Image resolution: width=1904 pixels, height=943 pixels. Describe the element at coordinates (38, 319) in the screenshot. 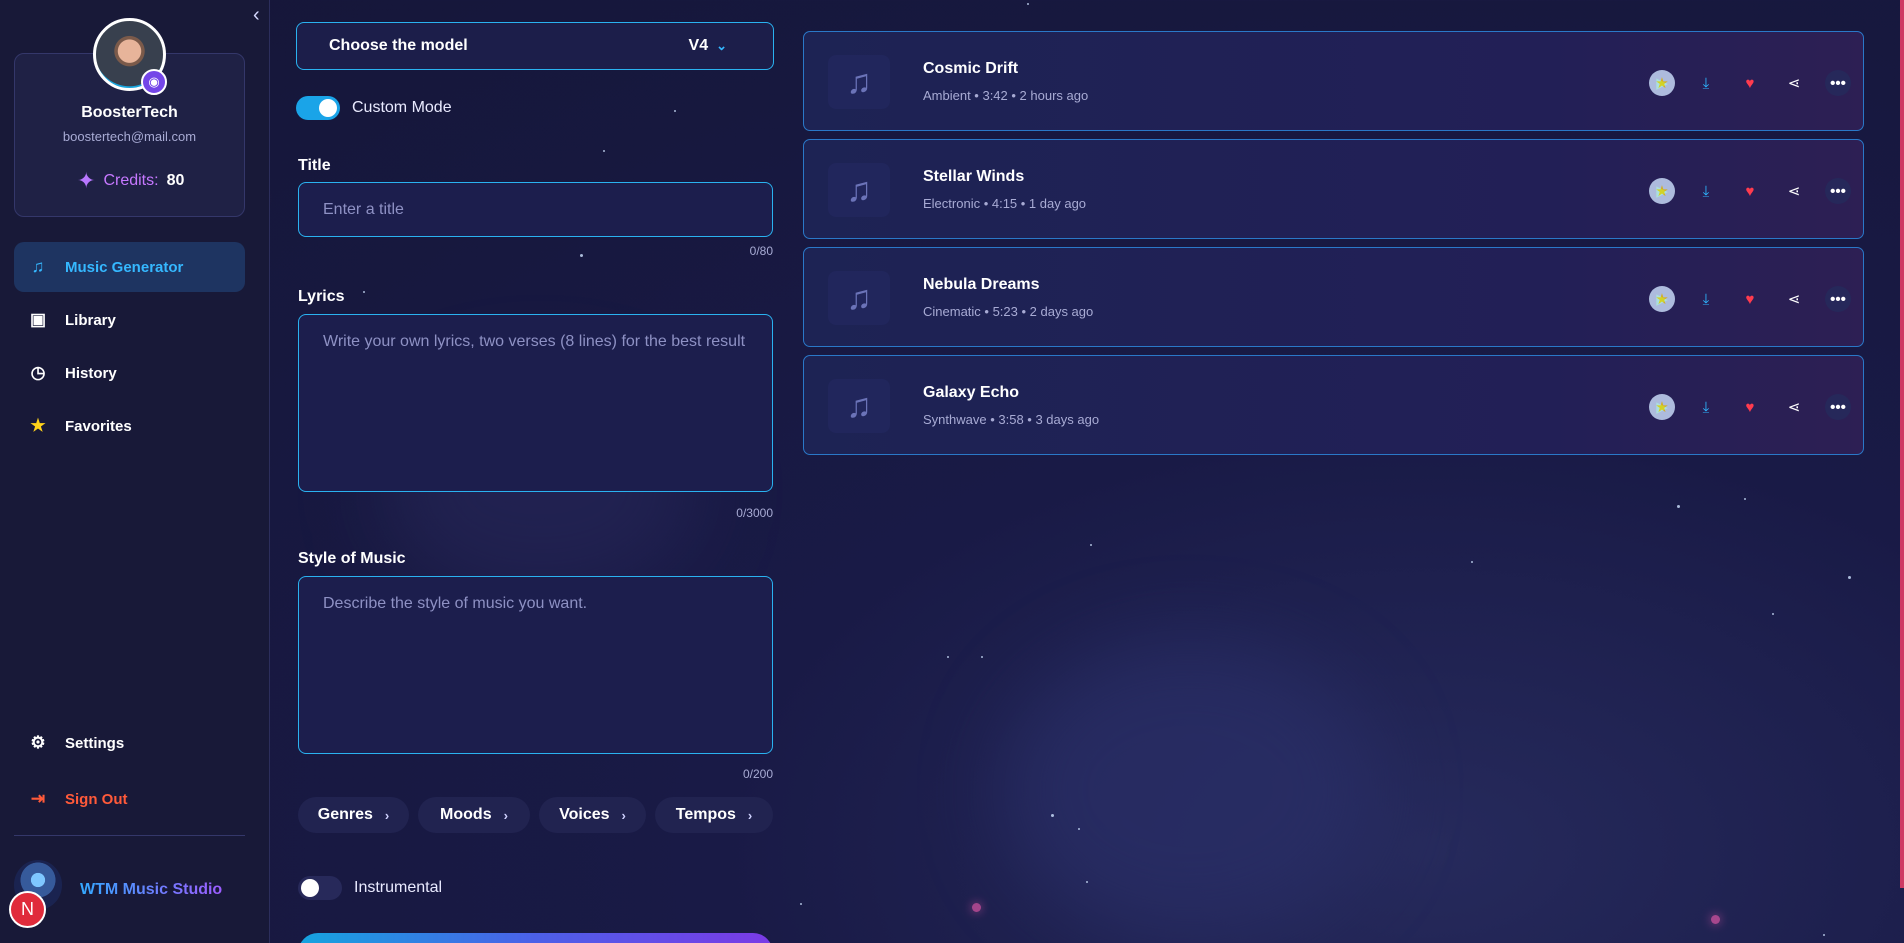

I see `library-icon: ▣` at that location.